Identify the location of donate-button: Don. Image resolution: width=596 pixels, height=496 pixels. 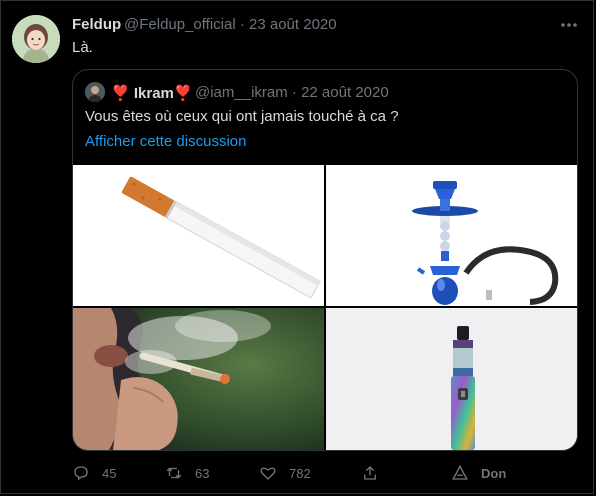
(478, 473).